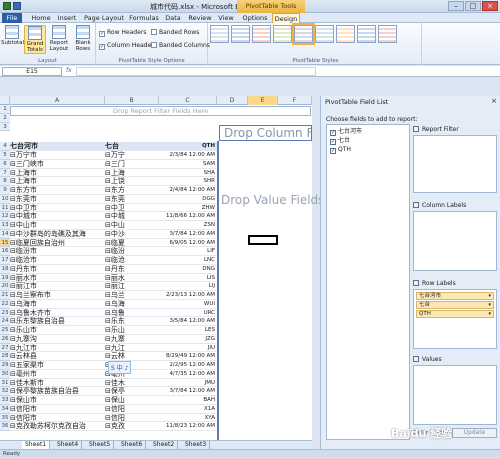 The height and width of the screenshot is (458, 500). I want to click on pivot-row-cell: ⊟乌海, so click(132, 304).